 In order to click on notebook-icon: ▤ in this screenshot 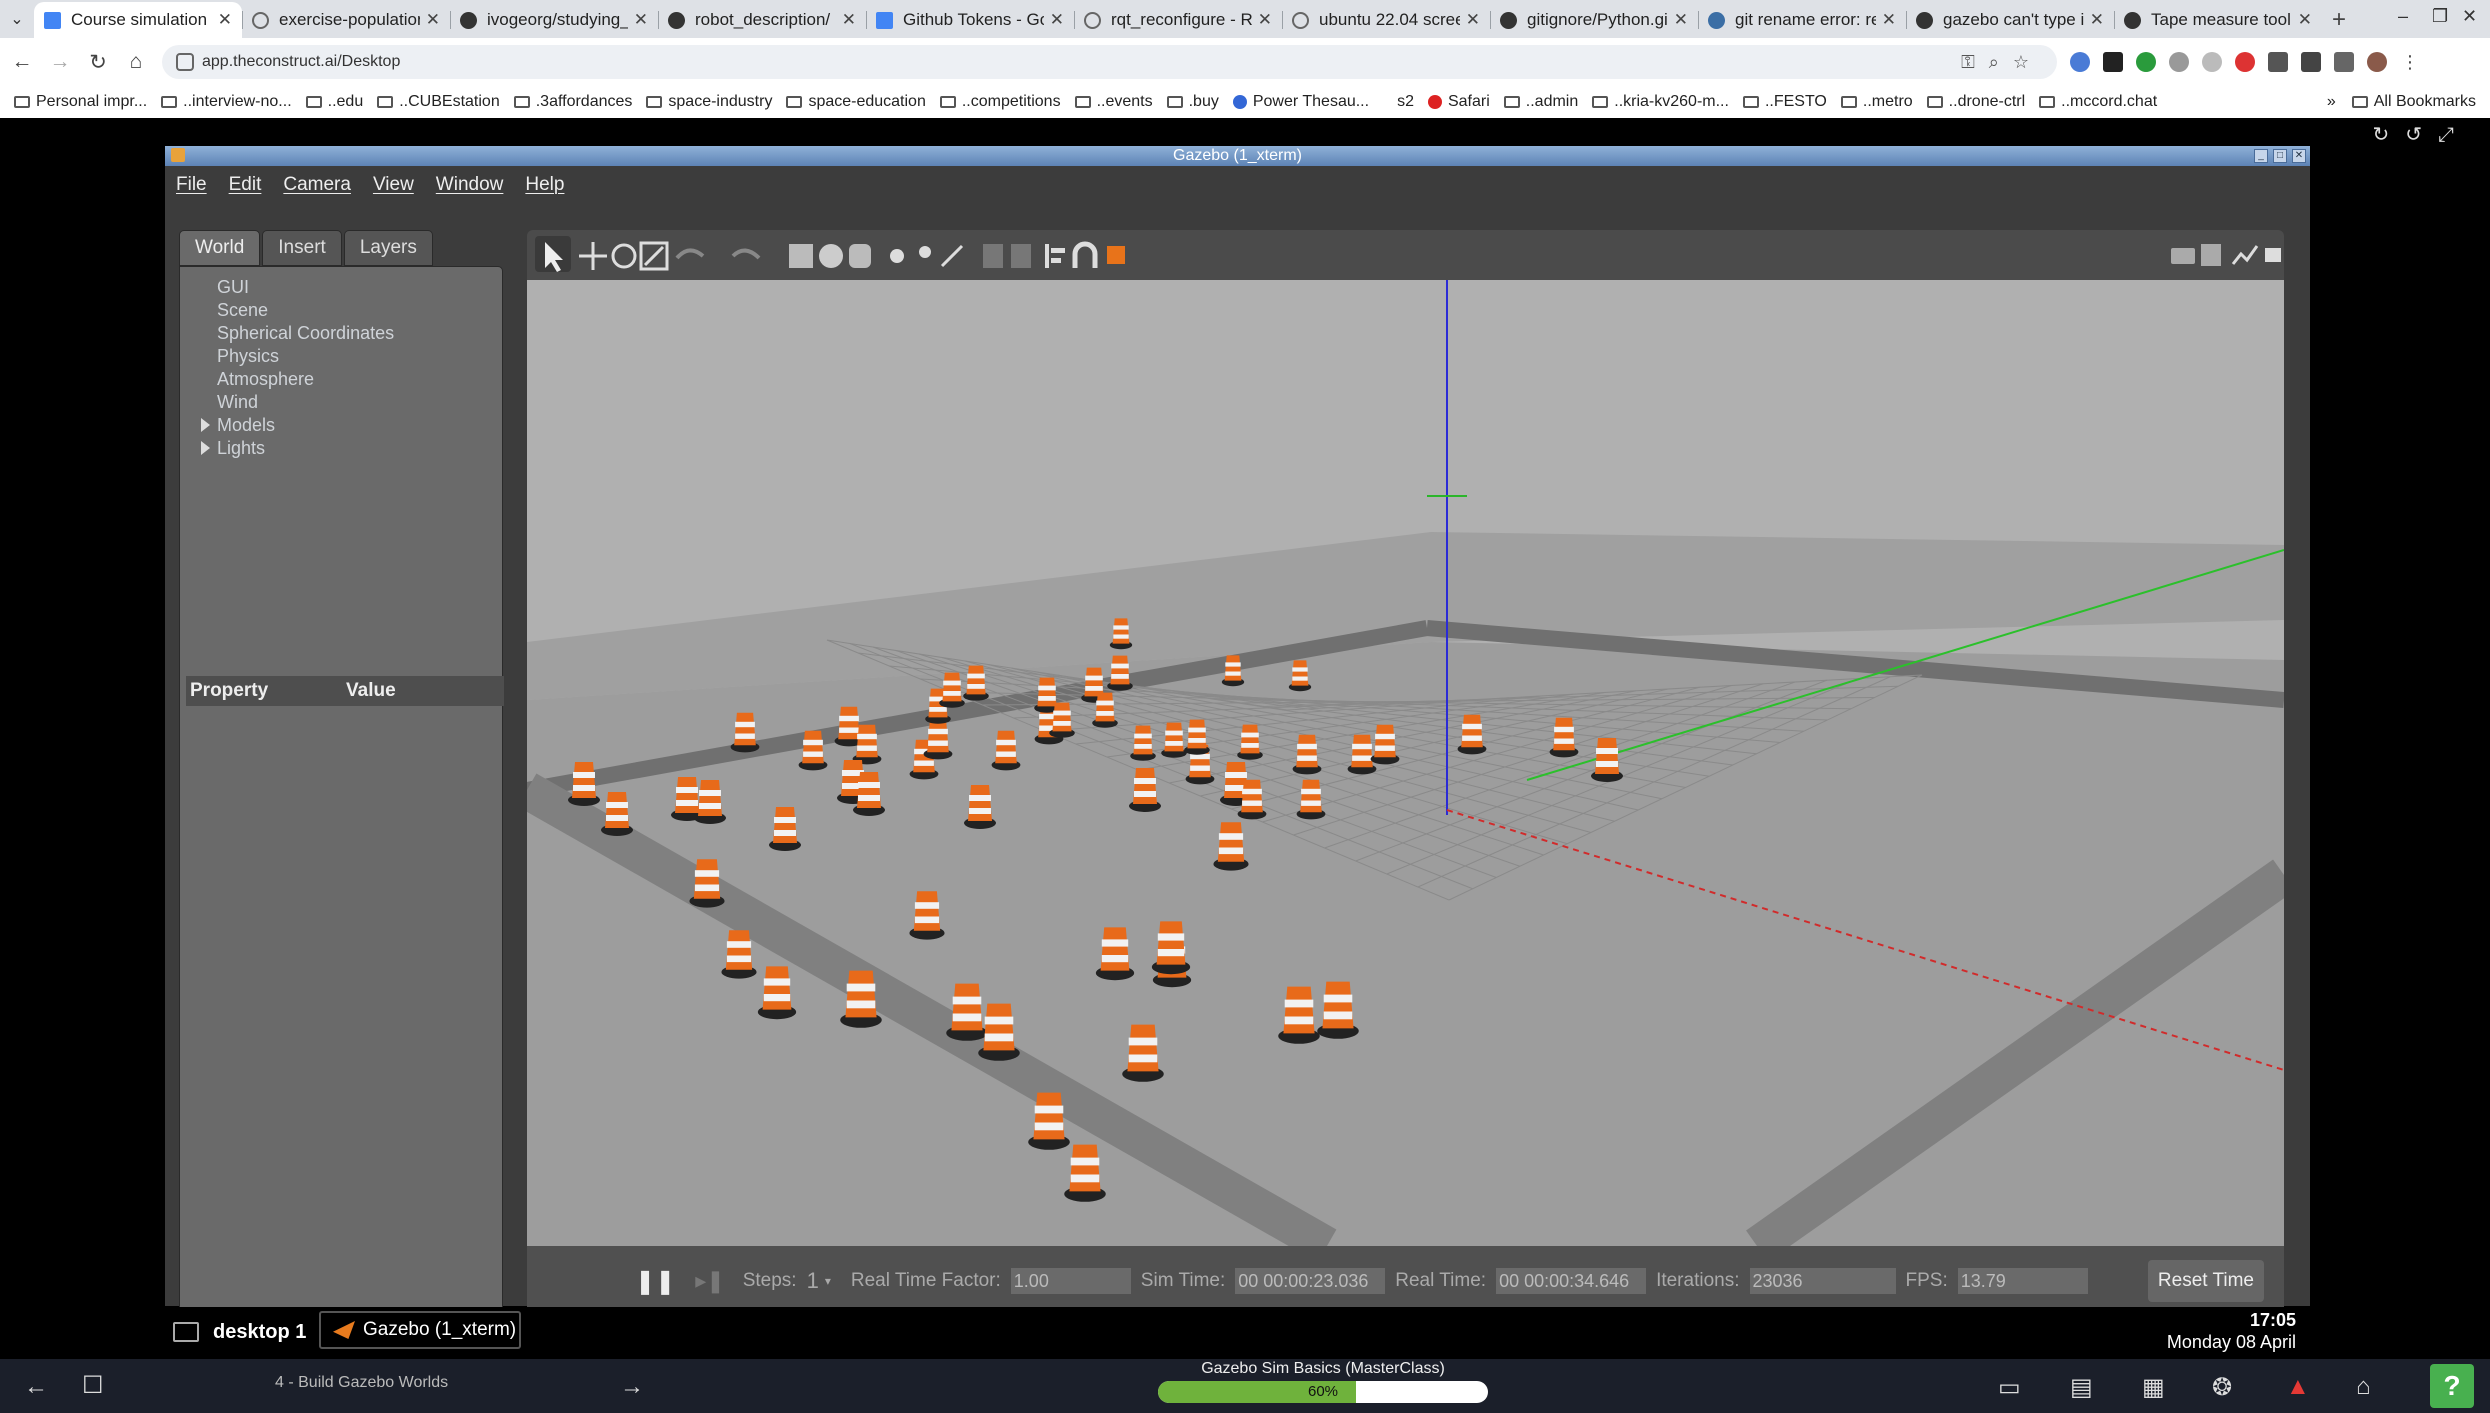, I will do `click(2081, 1387)`.